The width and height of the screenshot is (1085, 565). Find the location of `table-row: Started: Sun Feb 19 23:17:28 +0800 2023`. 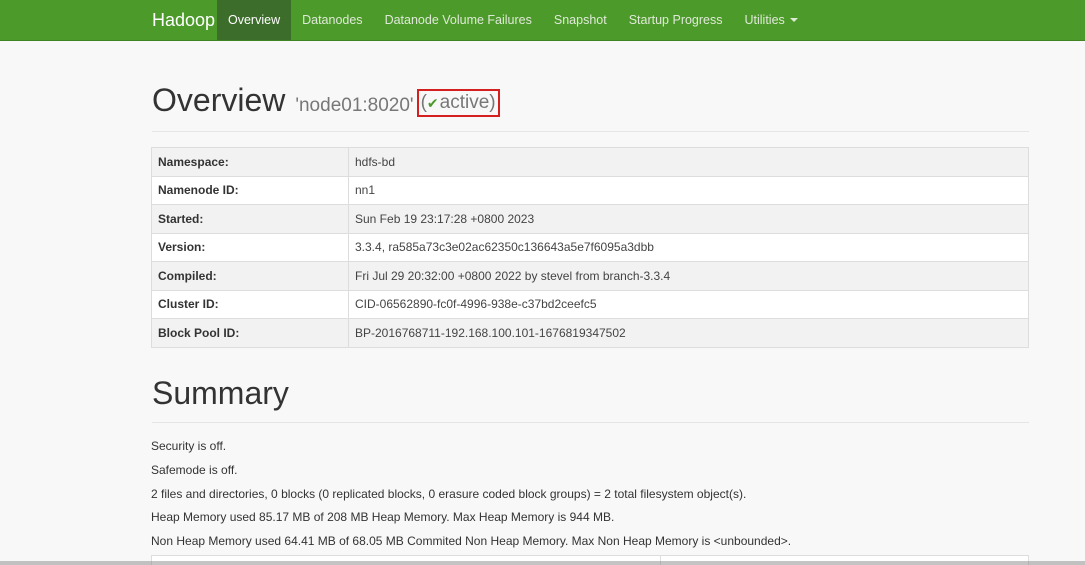

table-row: Started: Sun Feb 19 23:17:28 +0800 2023 is located at coordinates (590, 219).